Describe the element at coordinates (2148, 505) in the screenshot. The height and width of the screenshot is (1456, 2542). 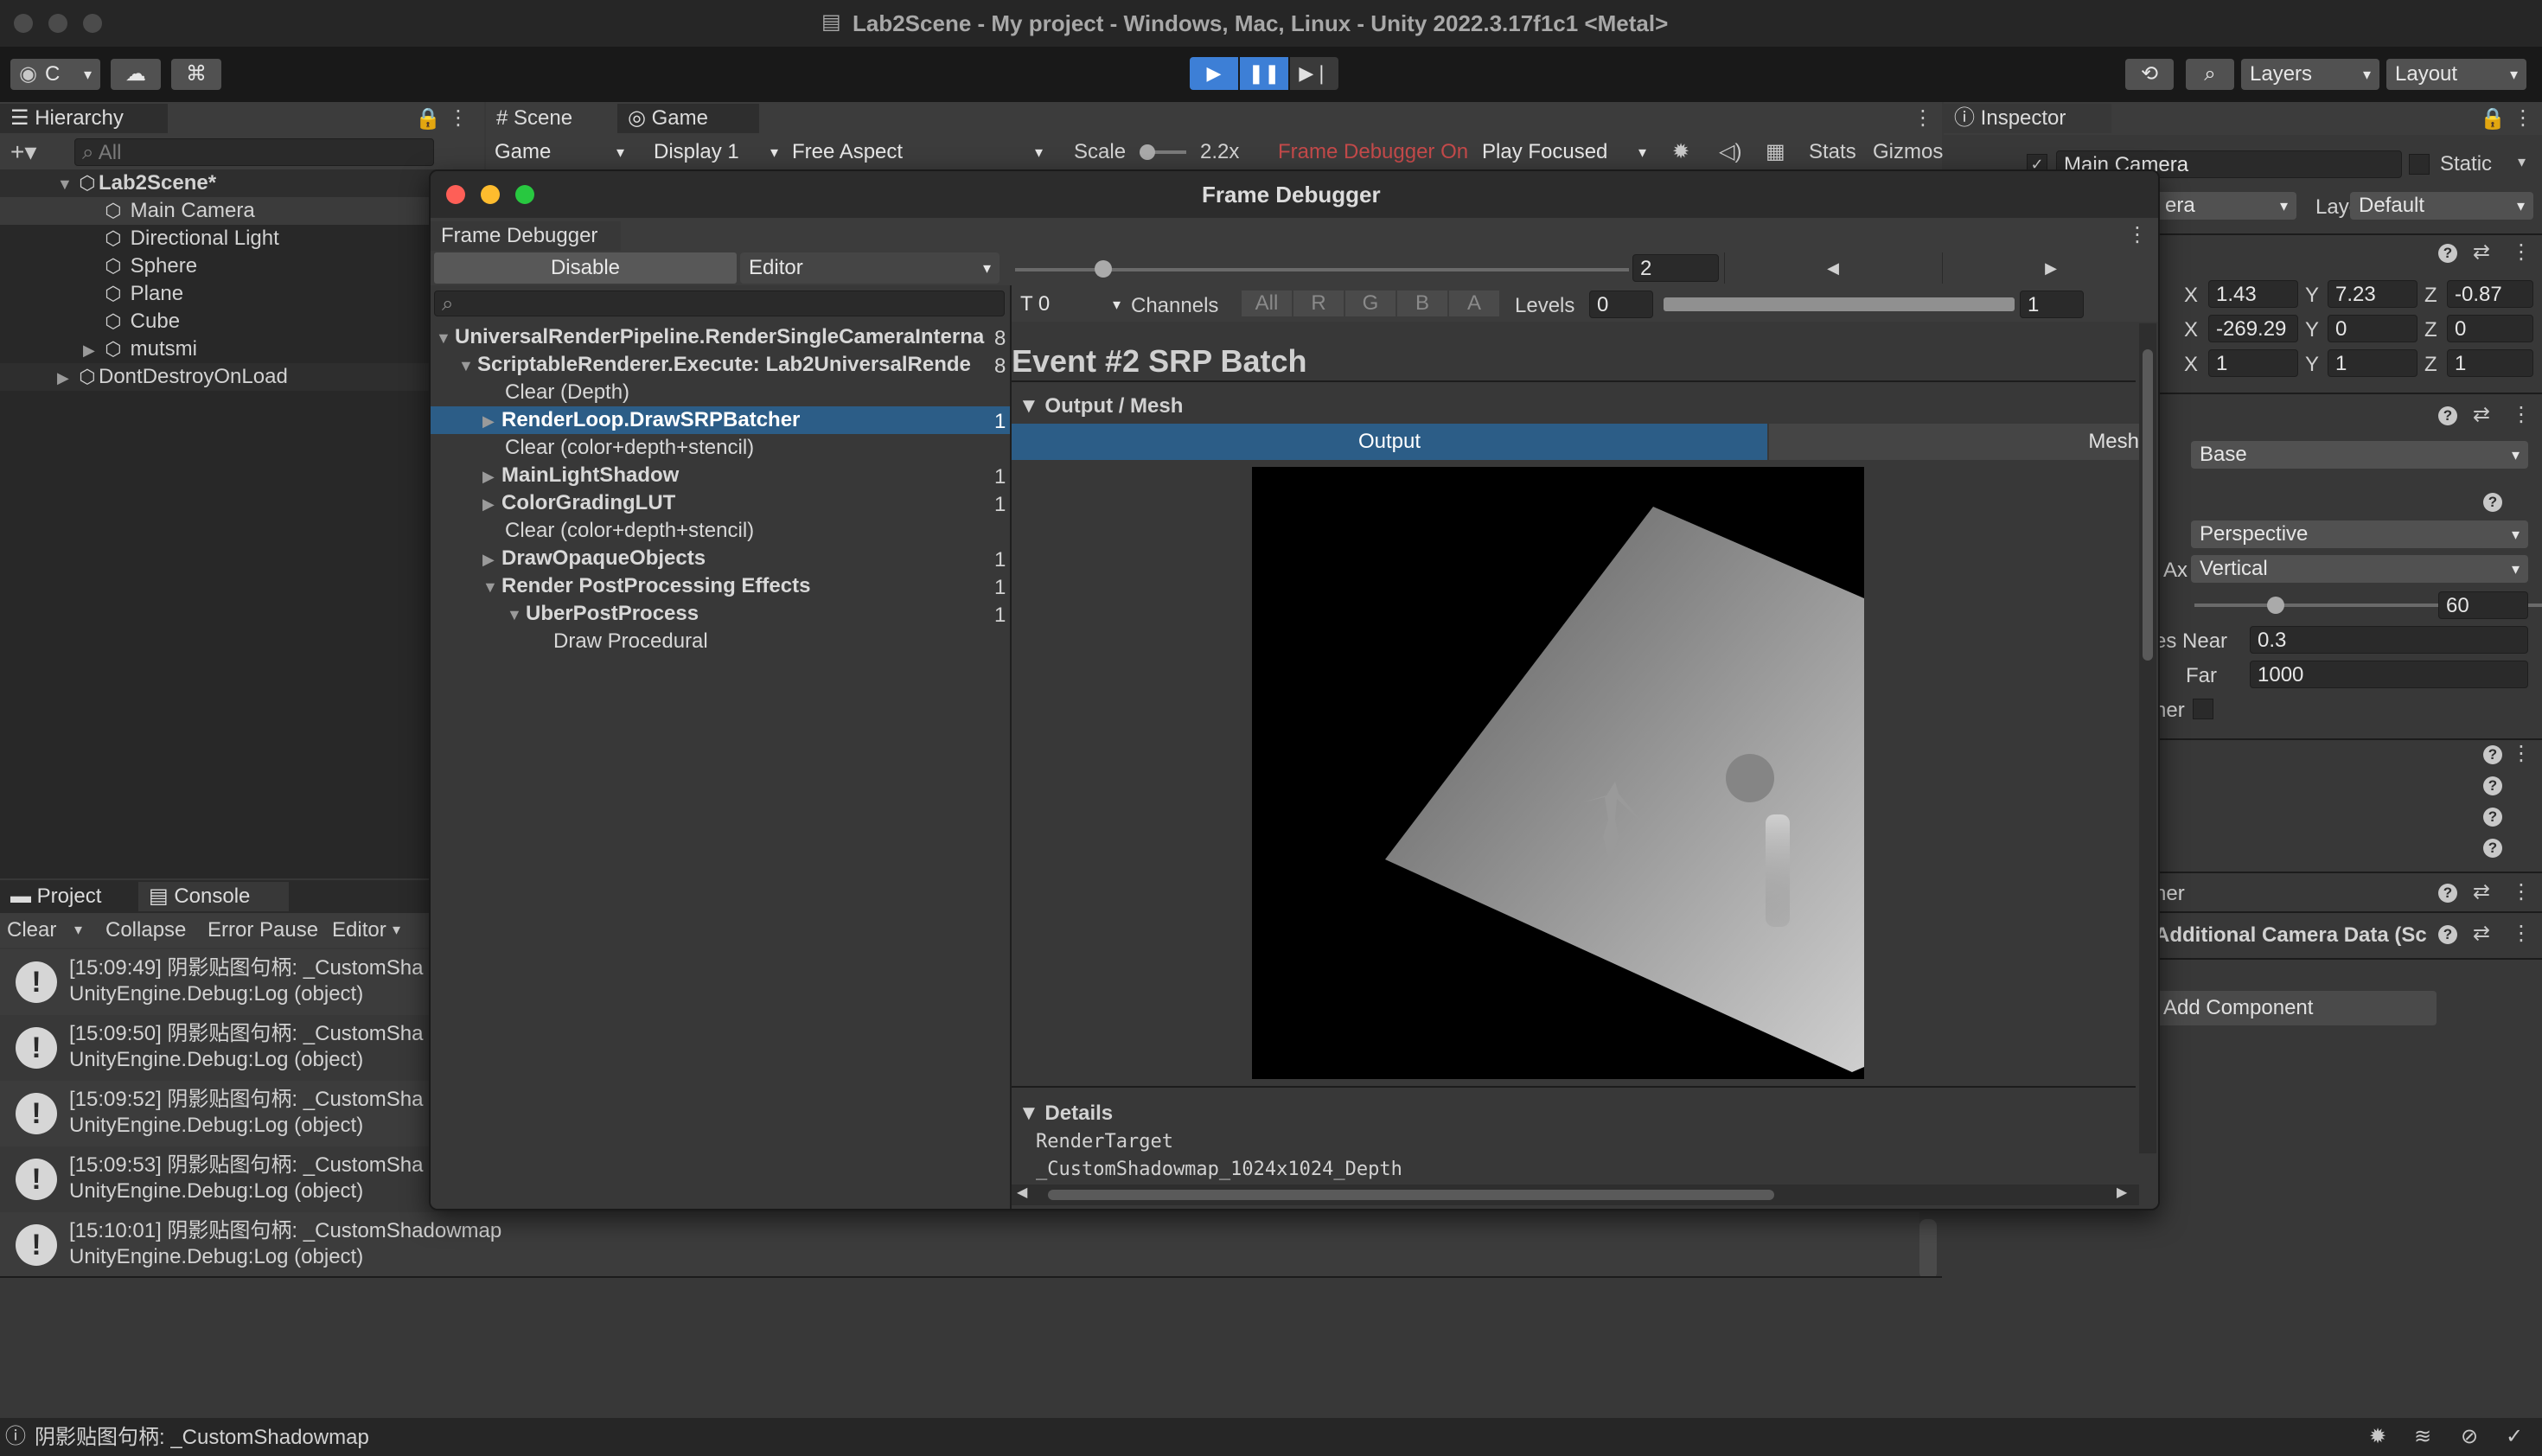
I see `scrollbar-thumb` at that location.